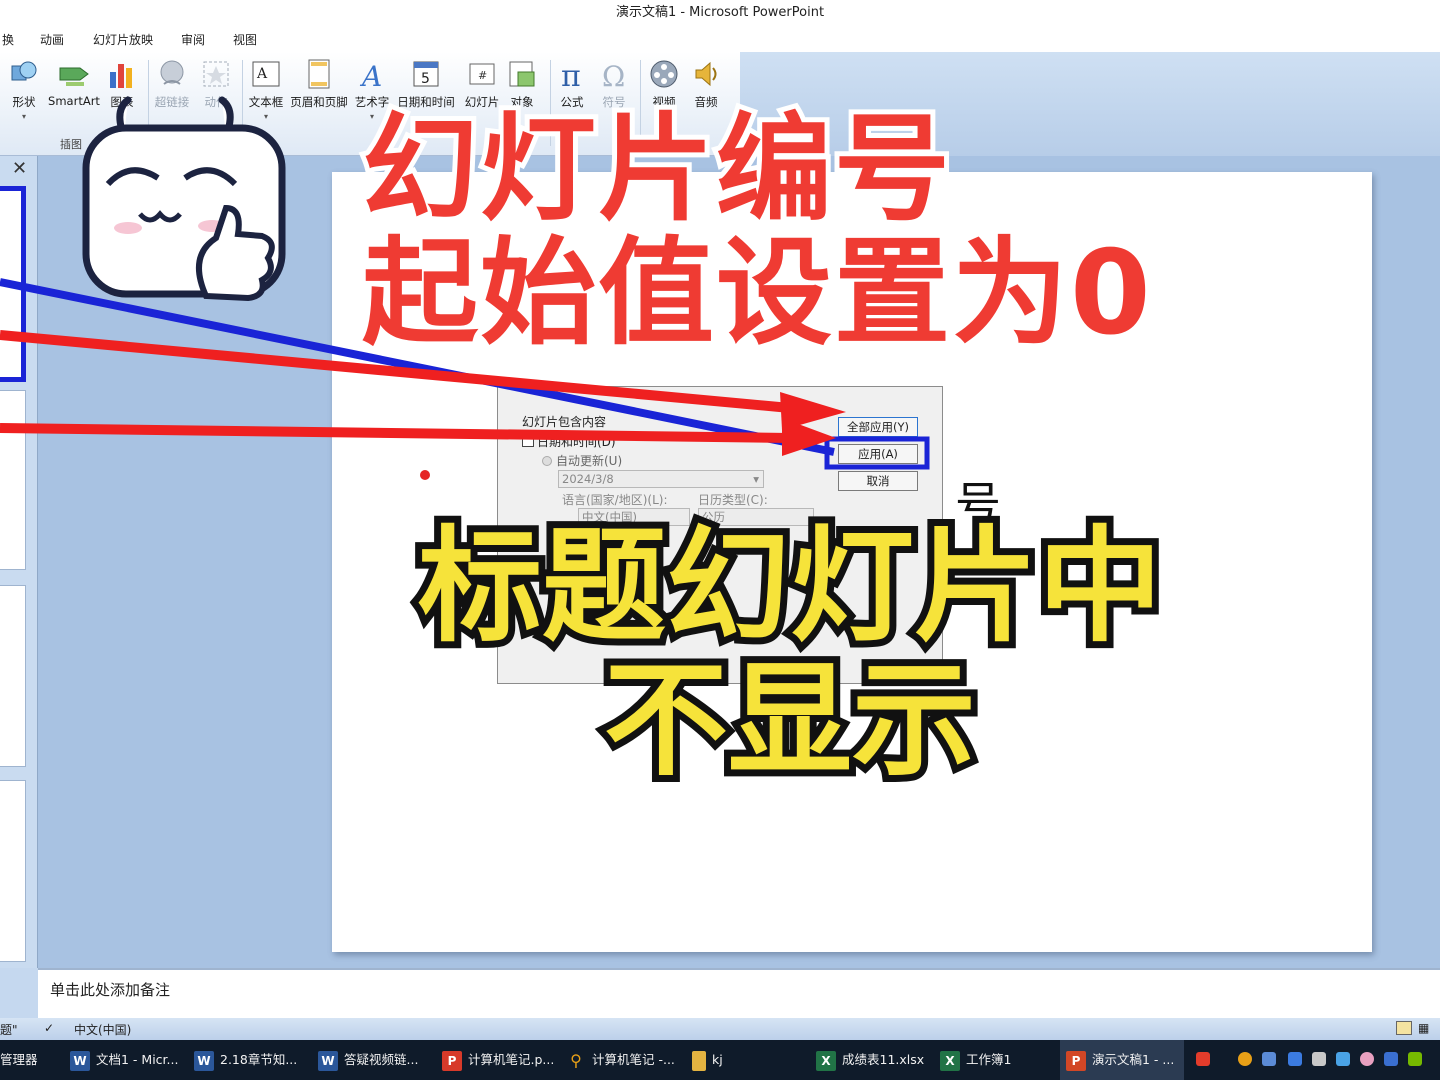 The height and width of the screenshot is (1080, 1440). What do you see at coordinates (245, 39) in the screenshot?
I see `tab-view: 视图` at bounding box center [245, 39].